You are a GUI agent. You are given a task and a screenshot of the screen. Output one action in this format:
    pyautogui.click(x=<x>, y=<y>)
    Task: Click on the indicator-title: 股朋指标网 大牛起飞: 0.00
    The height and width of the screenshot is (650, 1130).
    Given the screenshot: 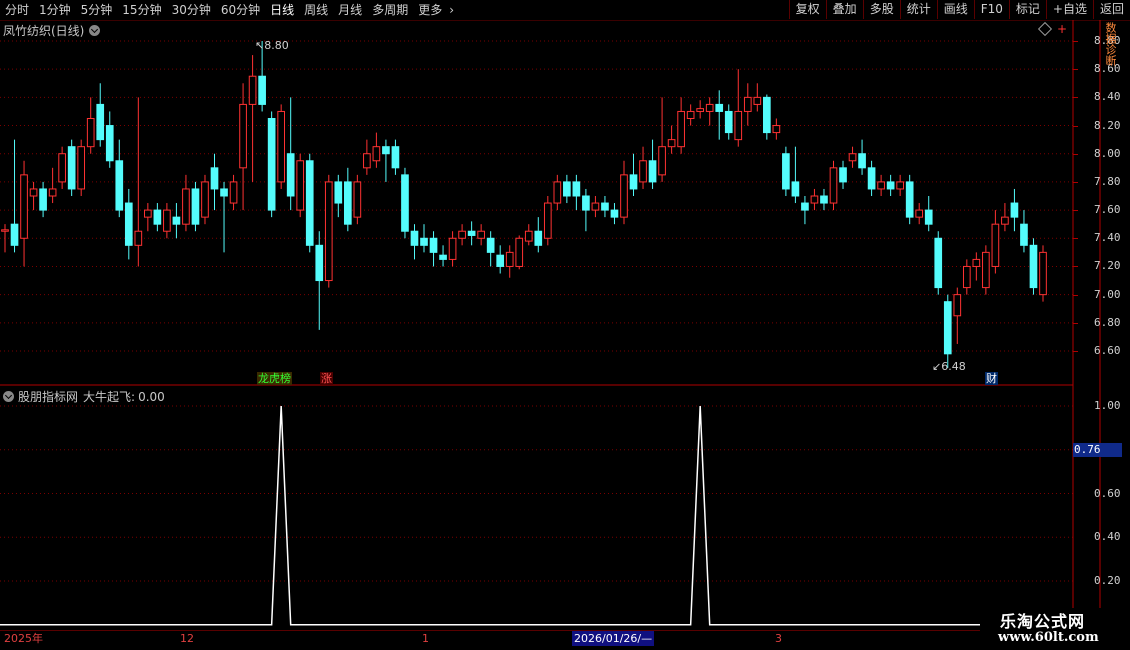 What is the action you would take?
    pyautogui.click(x=84, y=396)
    